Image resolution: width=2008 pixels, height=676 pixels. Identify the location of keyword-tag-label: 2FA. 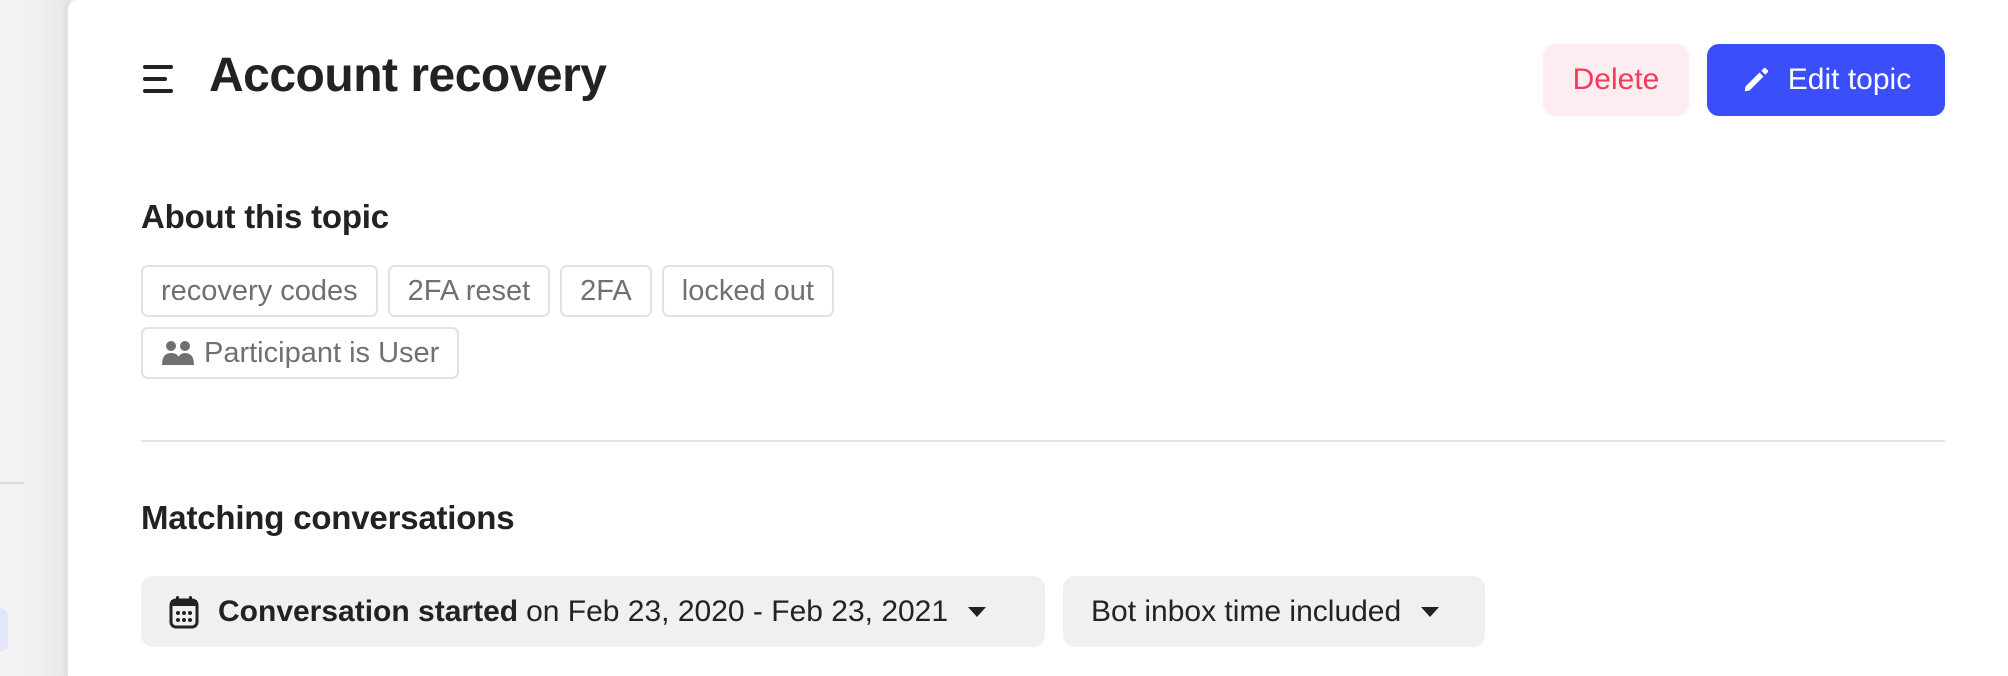
(606, 291).